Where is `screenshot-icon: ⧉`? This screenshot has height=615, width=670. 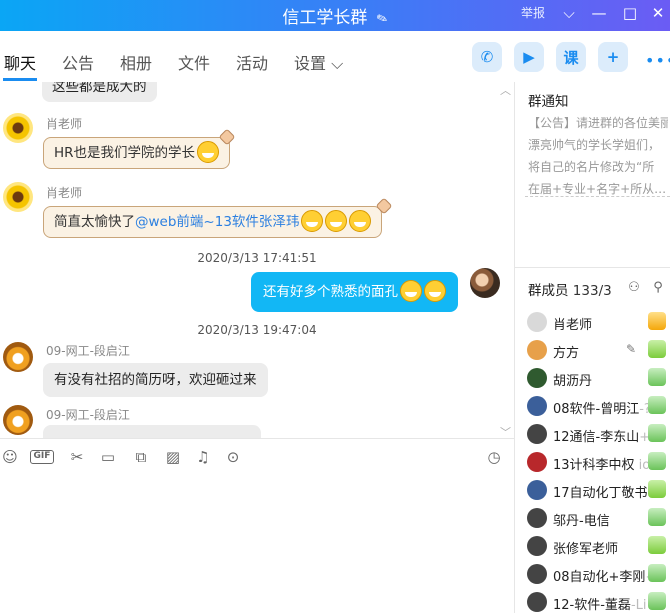 screenshot-icon: ⧉ is located at coordinates (141, 457).